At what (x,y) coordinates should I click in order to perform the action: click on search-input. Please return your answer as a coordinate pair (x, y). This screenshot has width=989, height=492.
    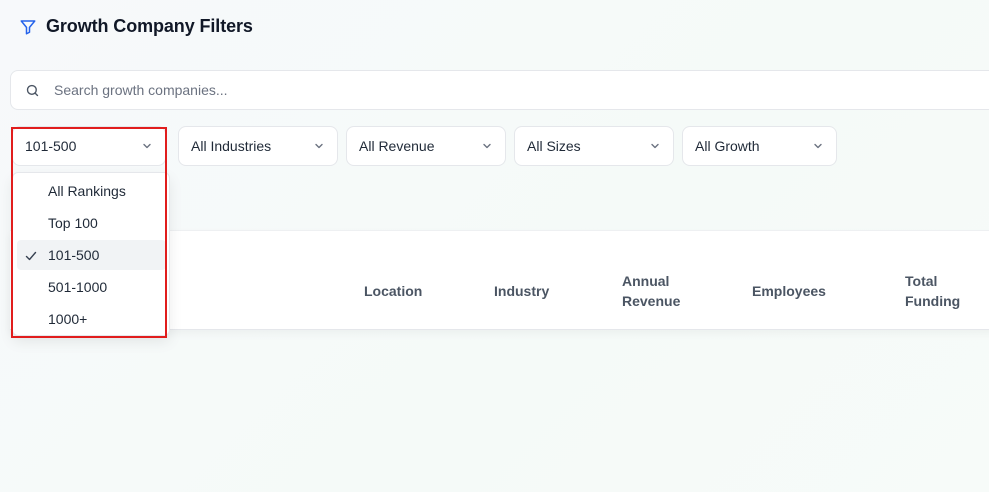
    Looking at the image, I should click on (354, 90).